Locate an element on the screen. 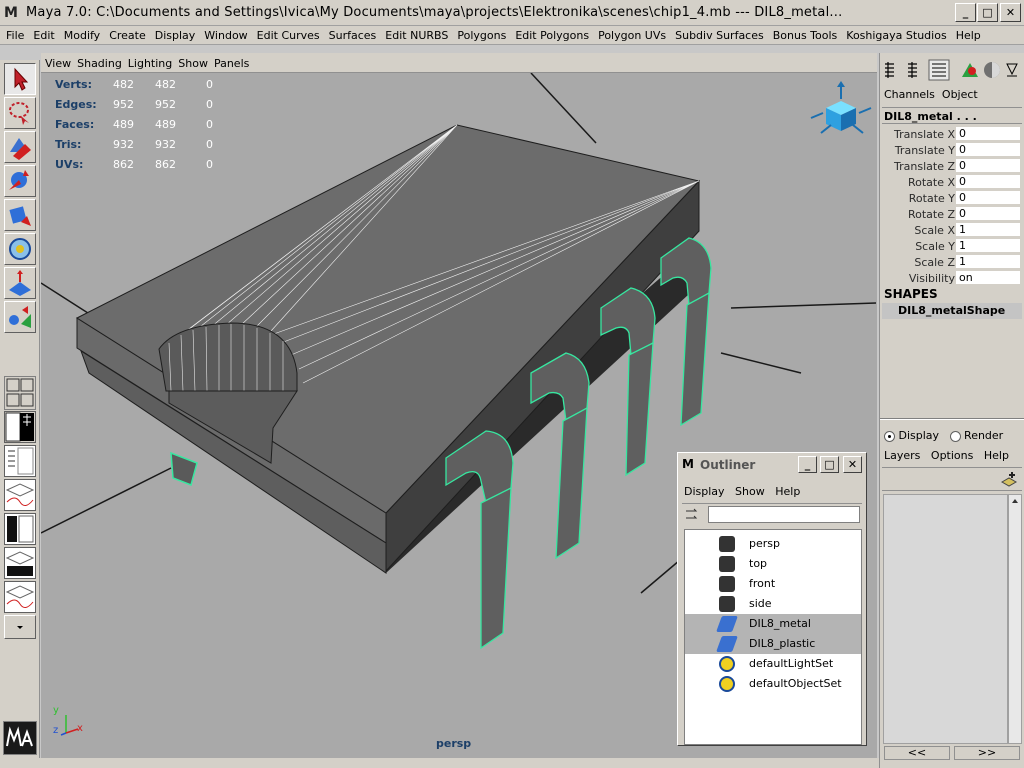 This screenshot has height=768, width=1024. menu-edit-nurbs: Edit NURBS is located at coordinates (415, 34).